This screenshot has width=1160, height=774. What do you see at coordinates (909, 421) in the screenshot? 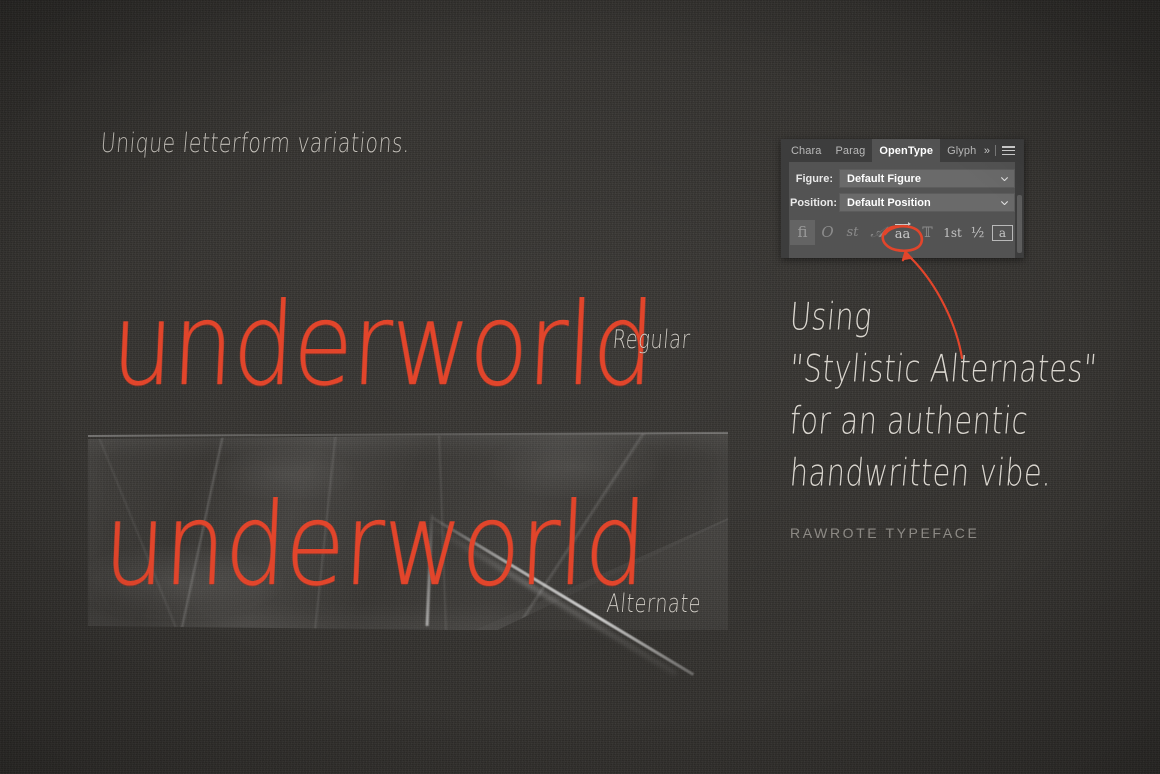
I see `callout-line-3: for an authentic` at bounding box center [909, 421].